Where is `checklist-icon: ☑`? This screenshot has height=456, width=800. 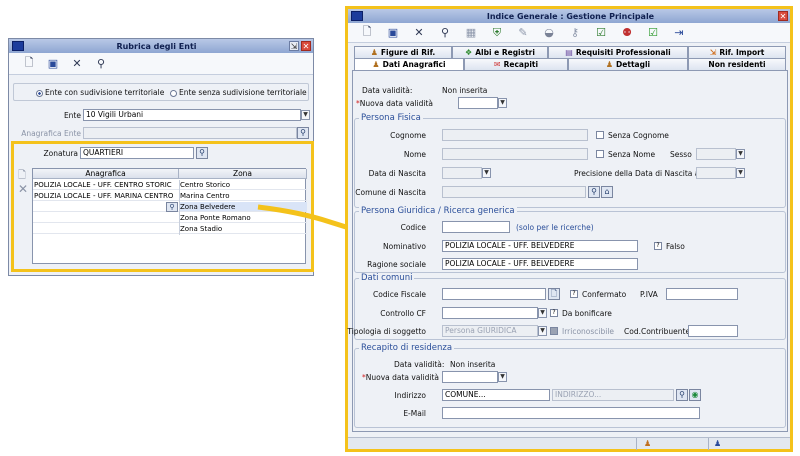
checklist-icon: ☑ is located at coordinates (601, 33).